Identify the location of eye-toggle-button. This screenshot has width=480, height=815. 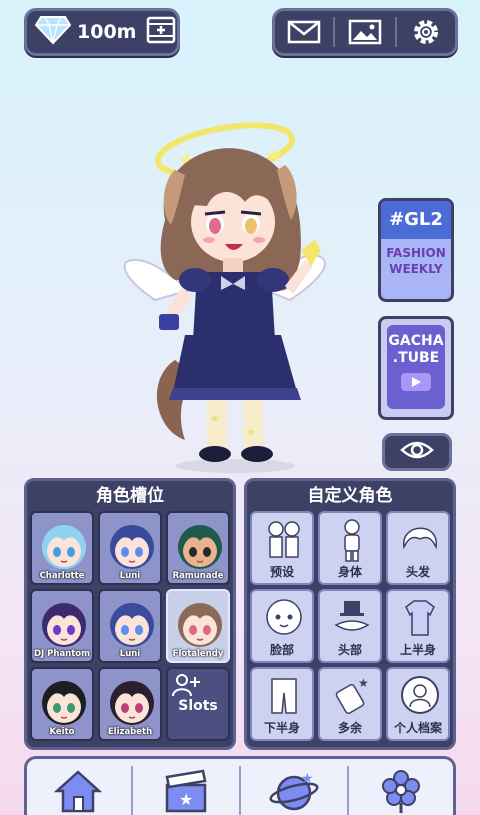
(417, 452).